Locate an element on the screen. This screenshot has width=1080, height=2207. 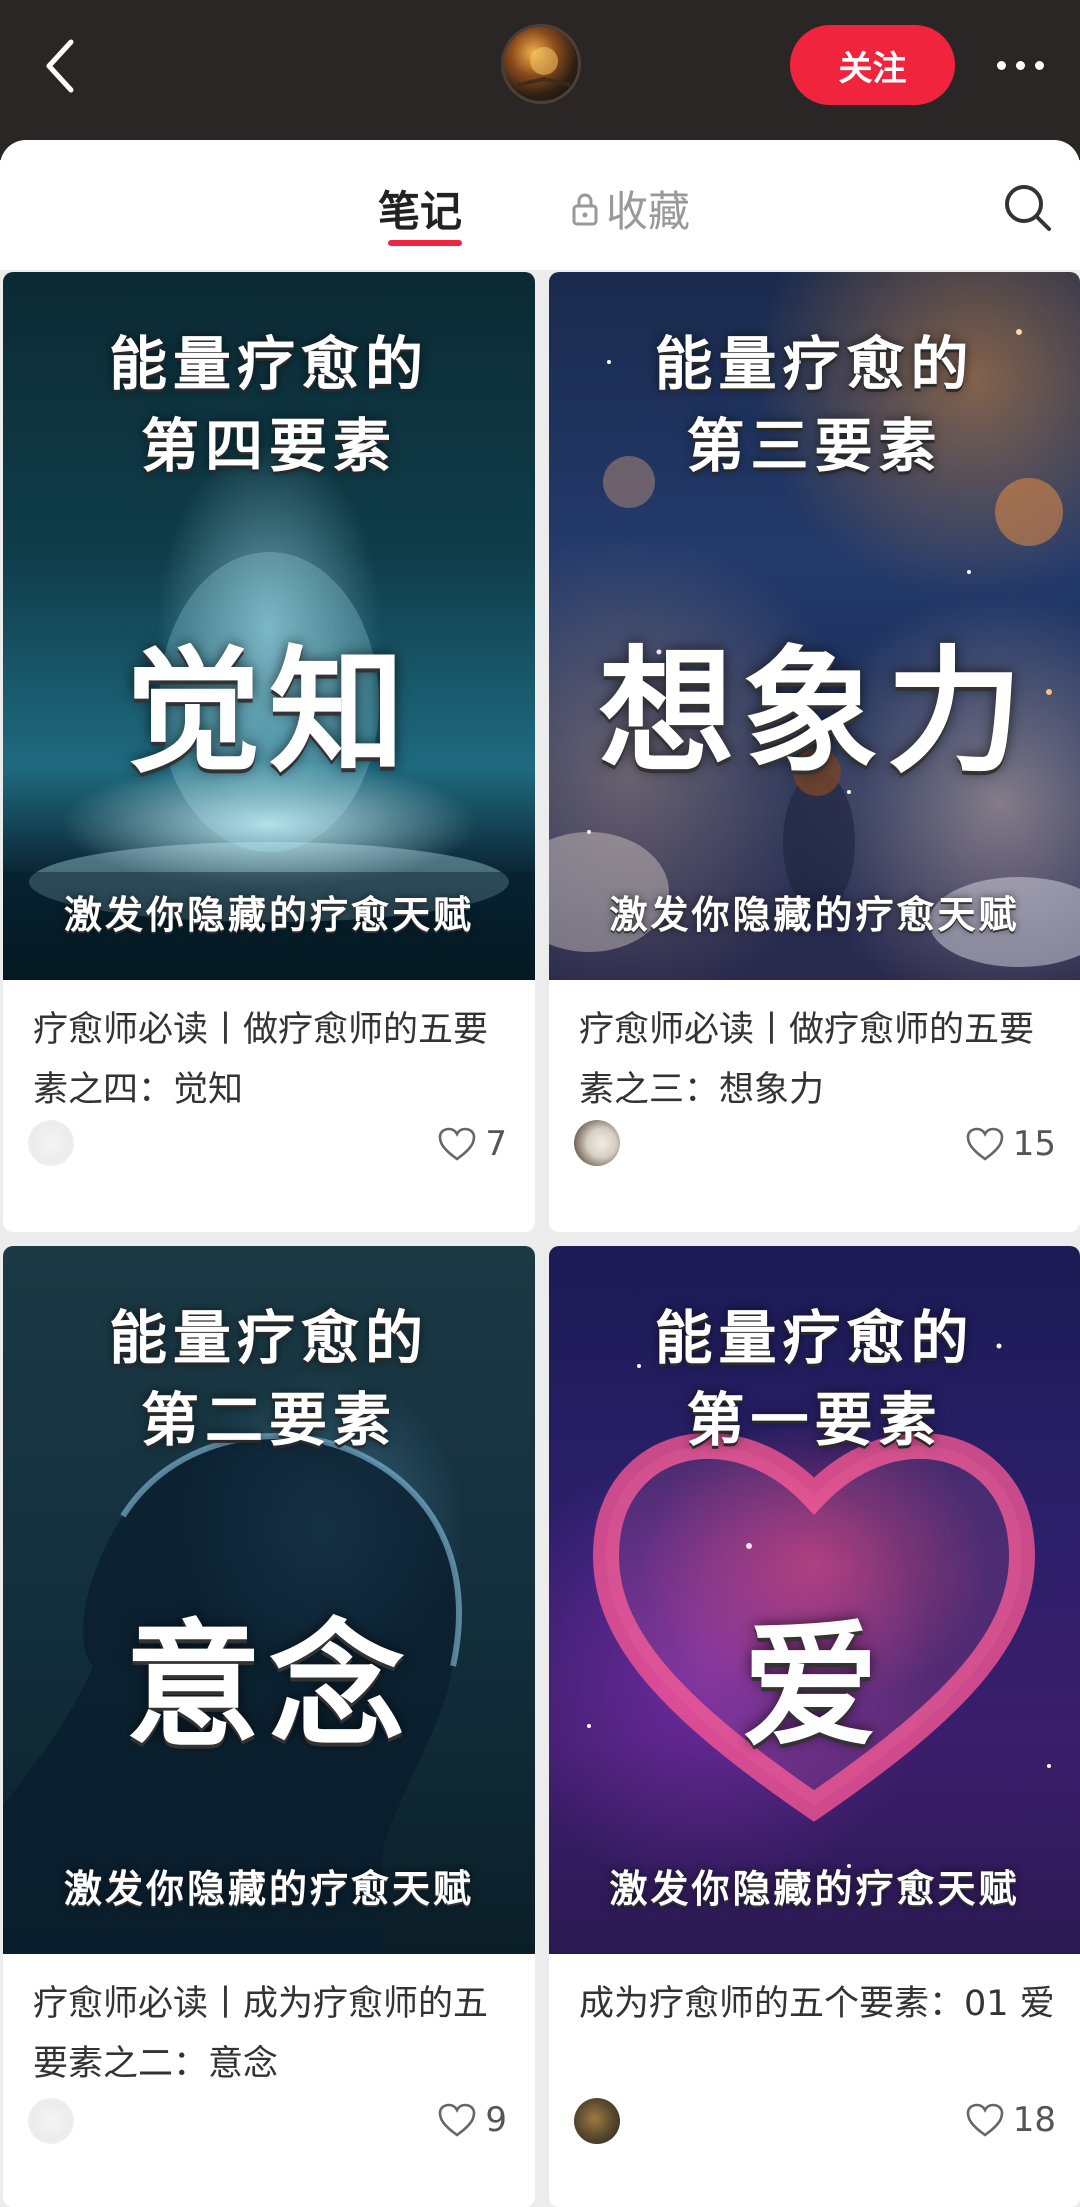
cover-keyword: 觉知 is located at coordinates (269, 713).